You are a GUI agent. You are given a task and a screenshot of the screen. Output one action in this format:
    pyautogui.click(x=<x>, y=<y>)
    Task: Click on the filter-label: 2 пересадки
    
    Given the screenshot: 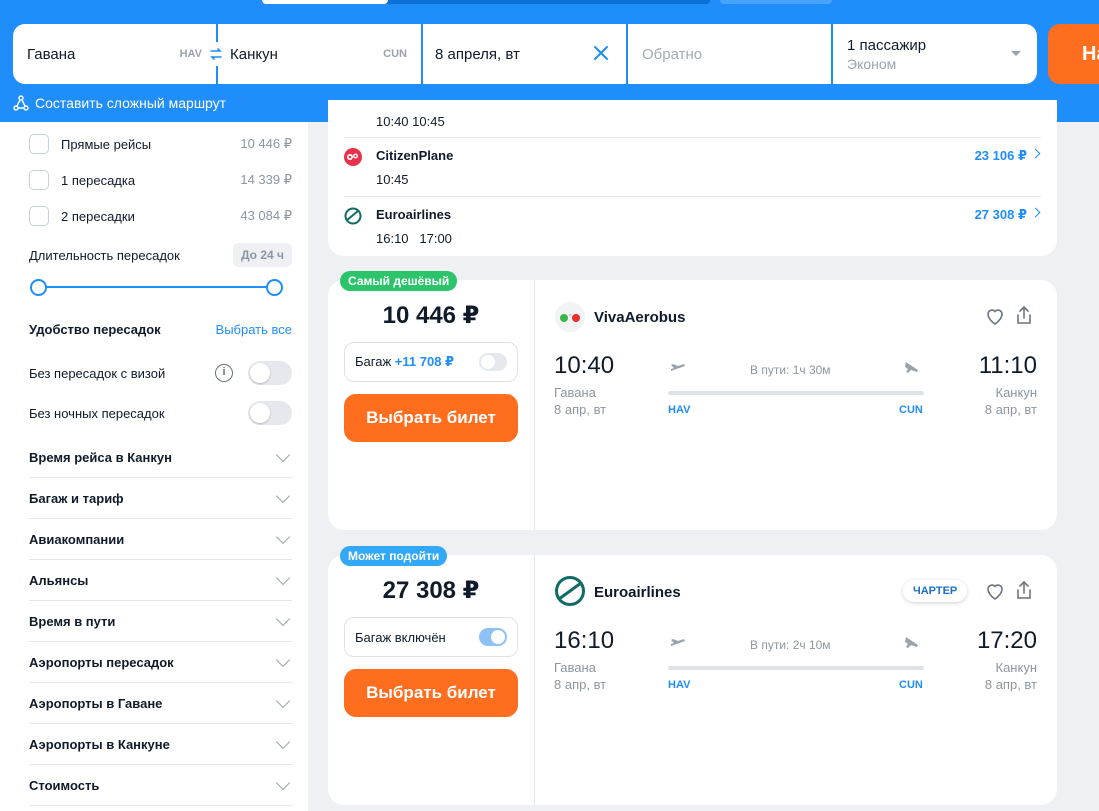 What is the action you would take?
    pyautogui.click(x=98, y=216)
    